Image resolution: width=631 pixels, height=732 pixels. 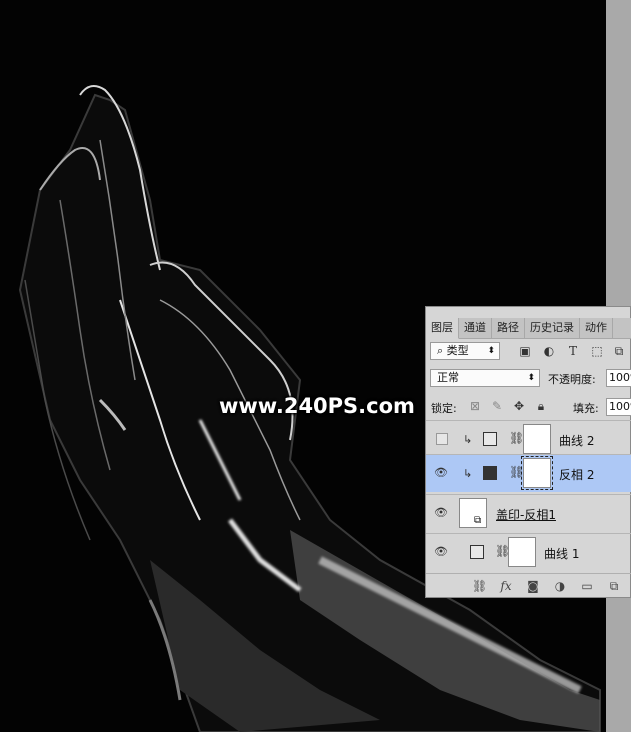 What do you see at coordinates (618, 378) in the screenshot?
I see `opacity-input: 100%` at bounding box center [618, 378].